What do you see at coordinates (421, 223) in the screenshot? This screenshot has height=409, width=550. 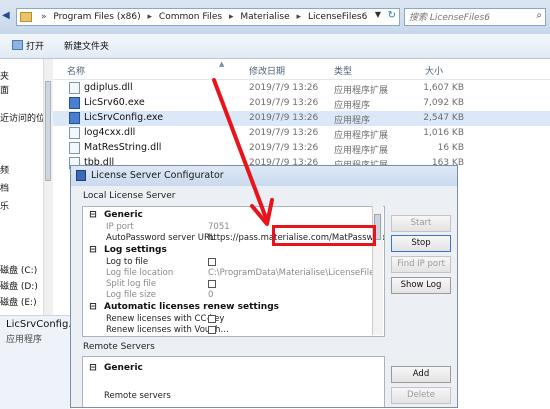 I see `start-button: Start` at bounding box center [421, 223].